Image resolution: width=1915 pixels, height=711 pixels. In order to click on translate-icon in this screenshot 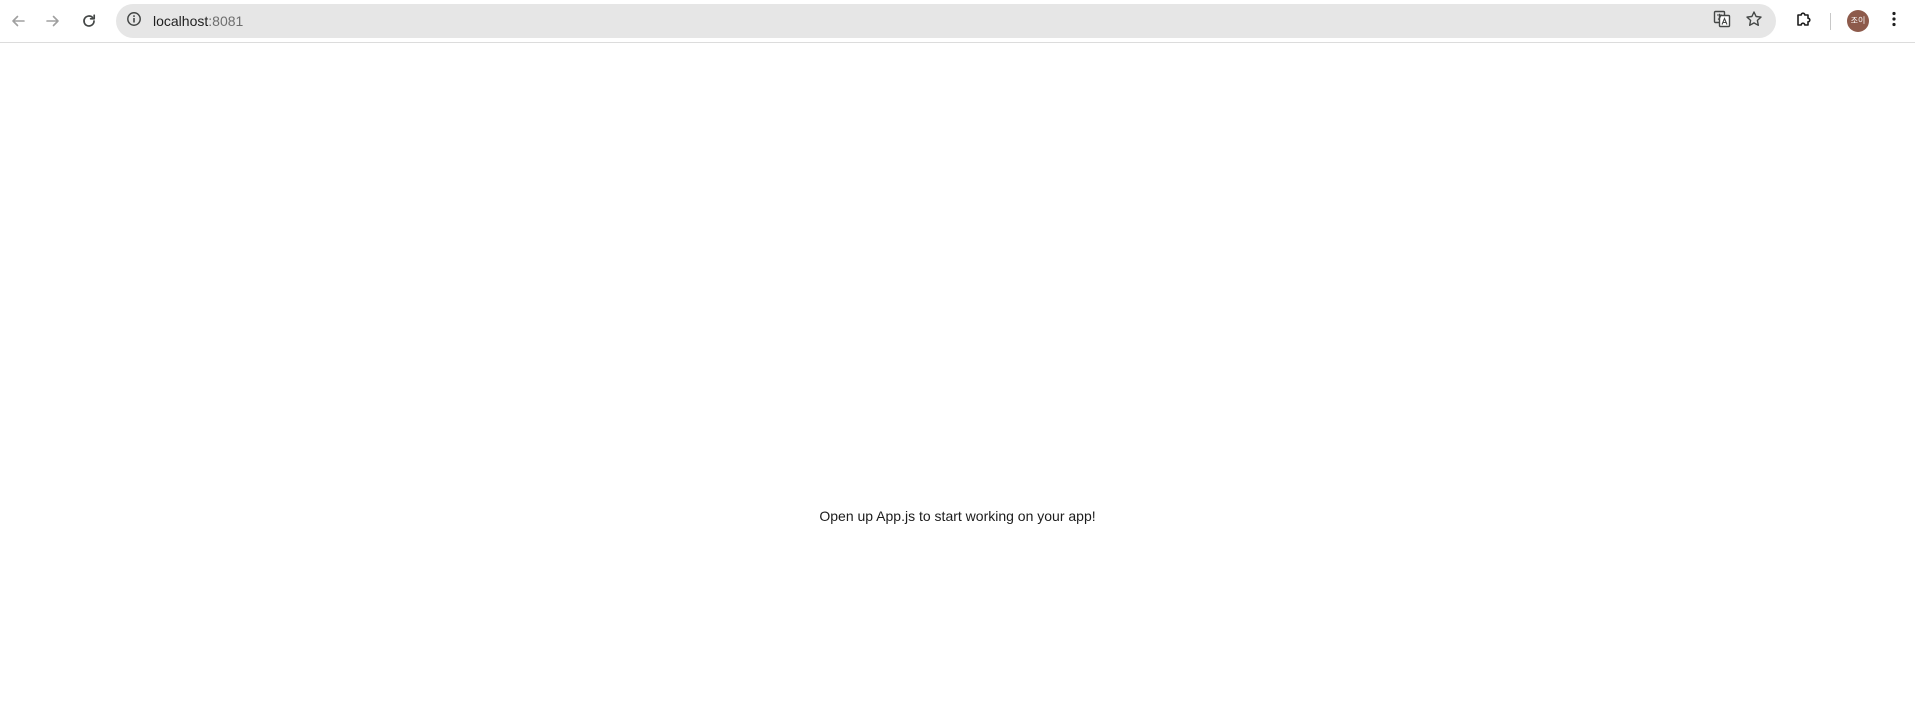, I will do `click(1722, 21)`.